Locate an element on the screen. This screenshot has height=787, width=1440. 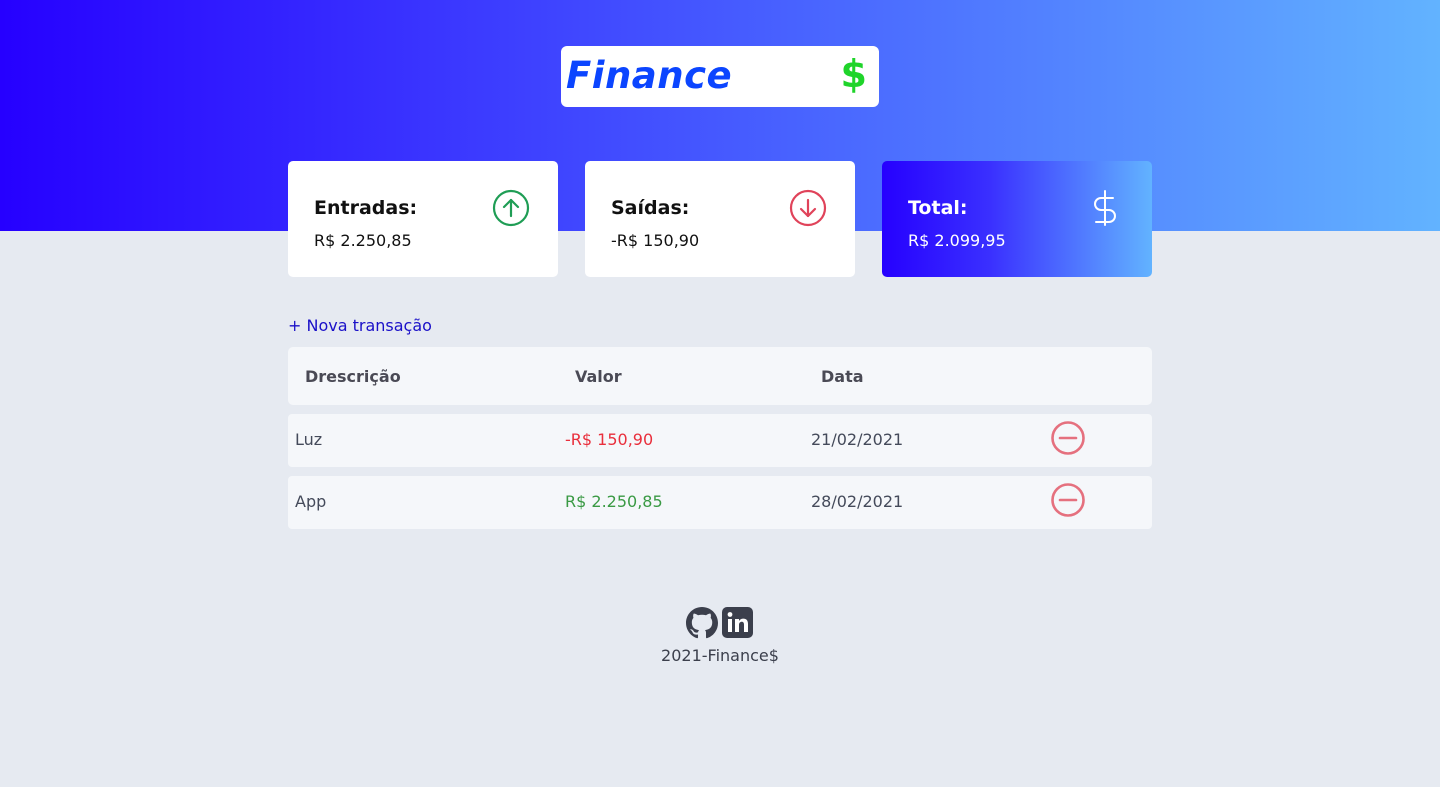
logo-text: Finance is located at coordinates (649, 75).